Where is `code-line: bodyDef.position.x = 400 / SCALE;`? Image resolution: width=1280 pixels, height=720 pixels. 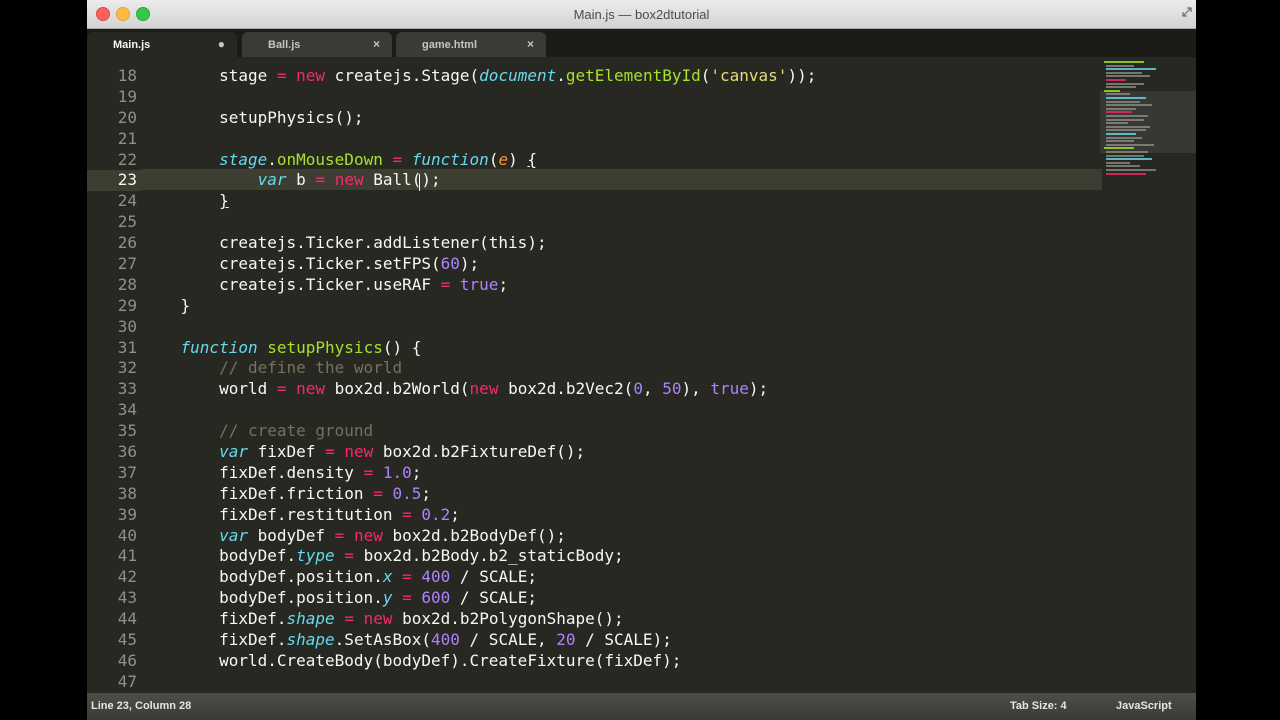
code-line: bodyDef.position.x = 400 / SCALE; is located at coordinates (622, 576).